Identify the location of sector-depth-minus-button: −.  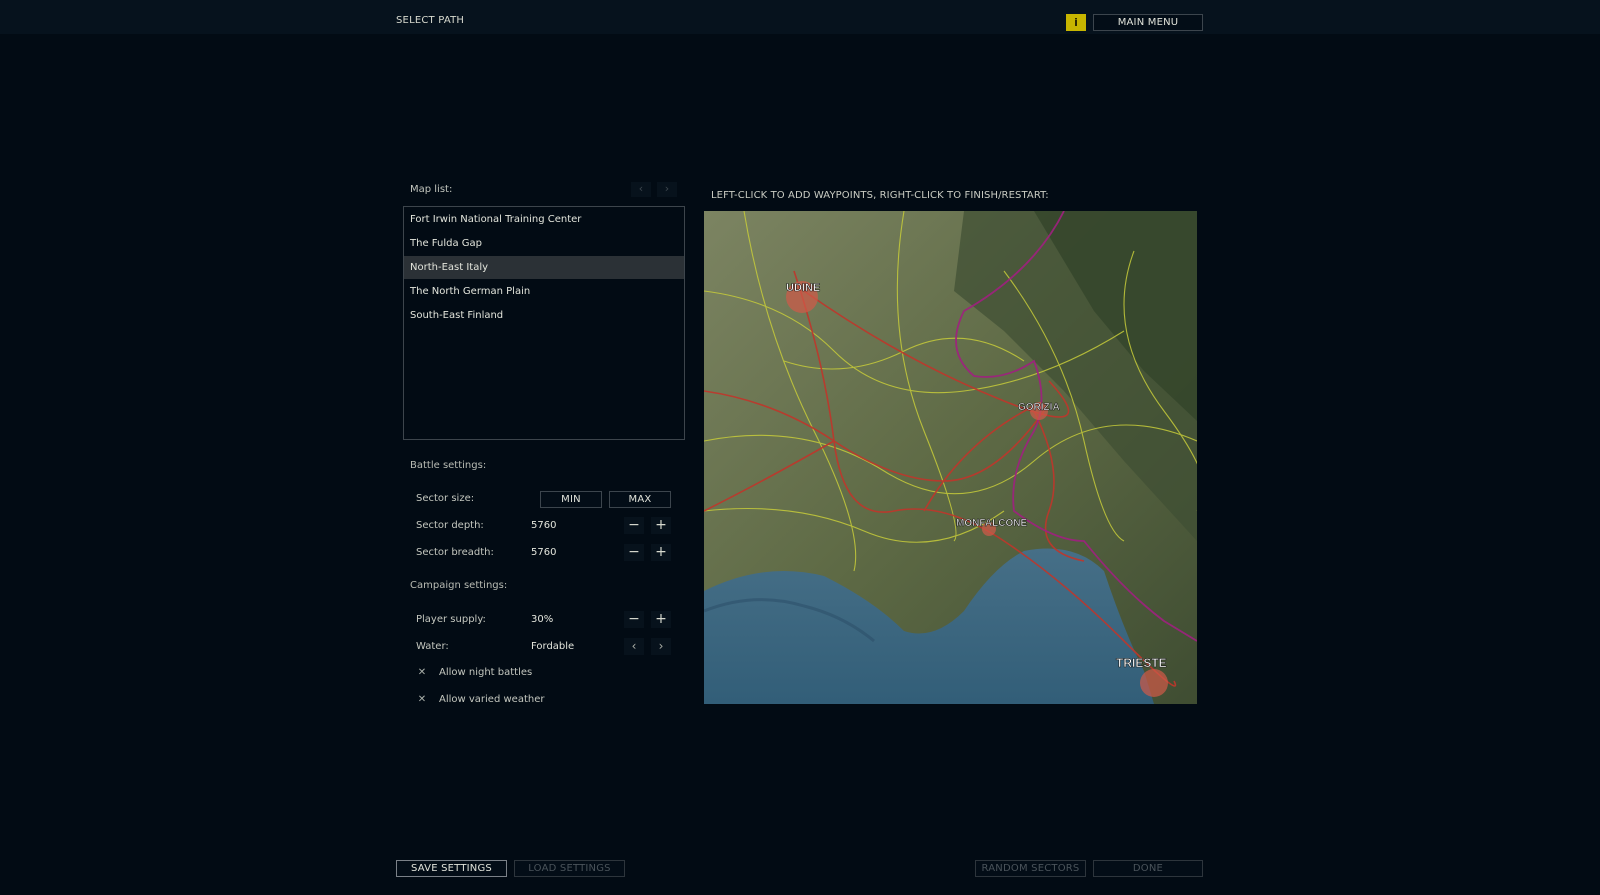
(634, 525).